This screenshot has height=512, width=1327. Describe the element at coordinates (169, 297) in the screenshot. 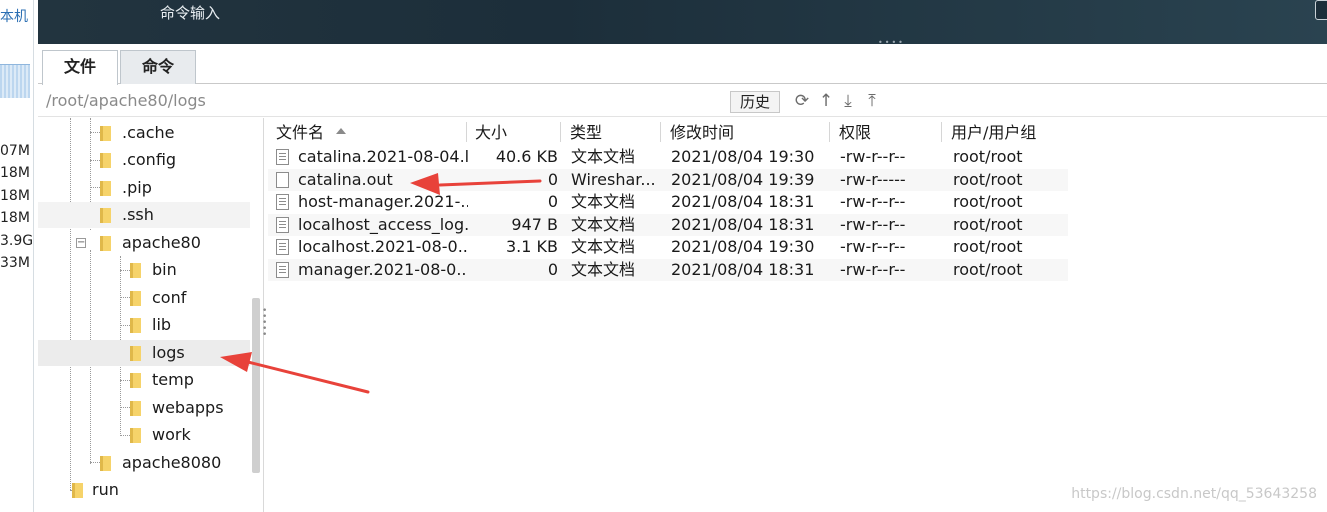

I see `tree-item-label: conf` at that location.